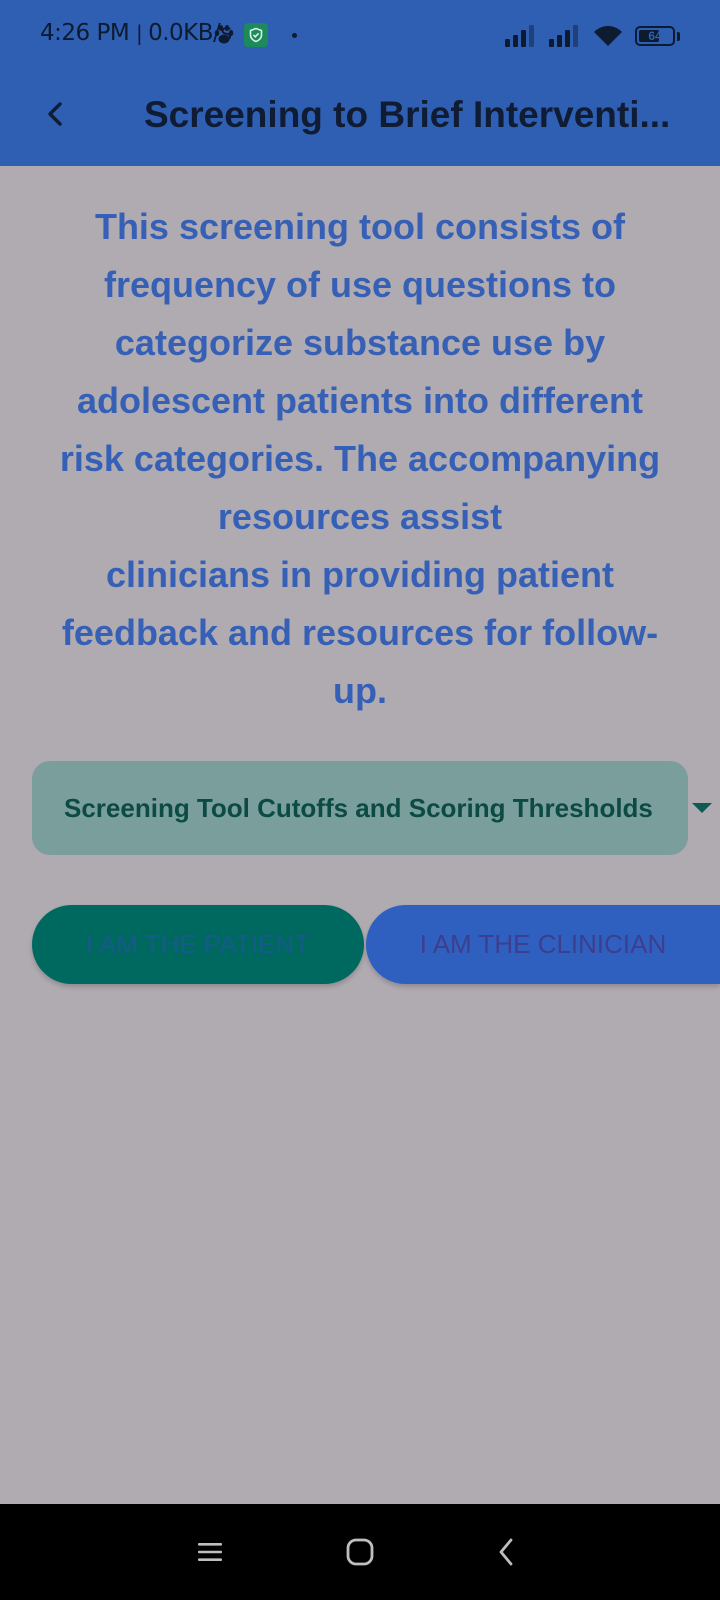 The image size is (720, 1600). Describe the element at coordinates (360, 400) in the screenshot. I see `intro-line: adolescent patients into different` at that location.